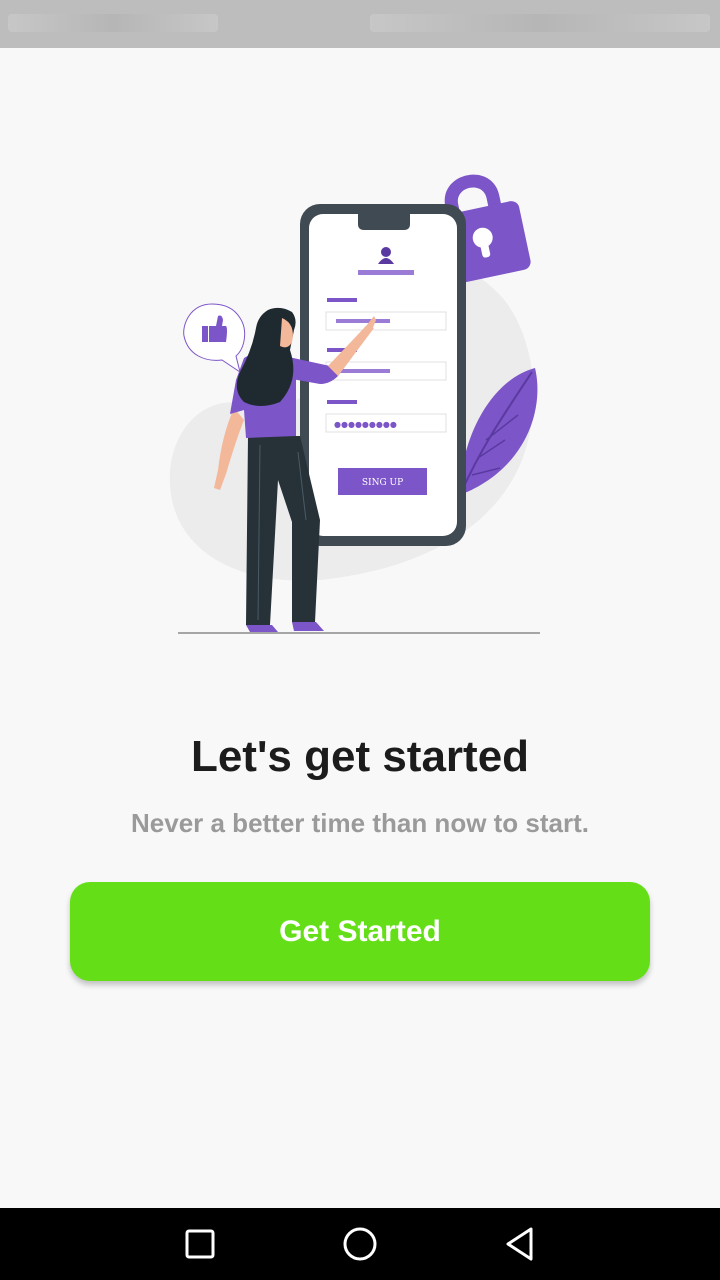 The width and height of the screenshot is (720, 1280). I want to click on thumbs-up-bubble, so click(214, 338).